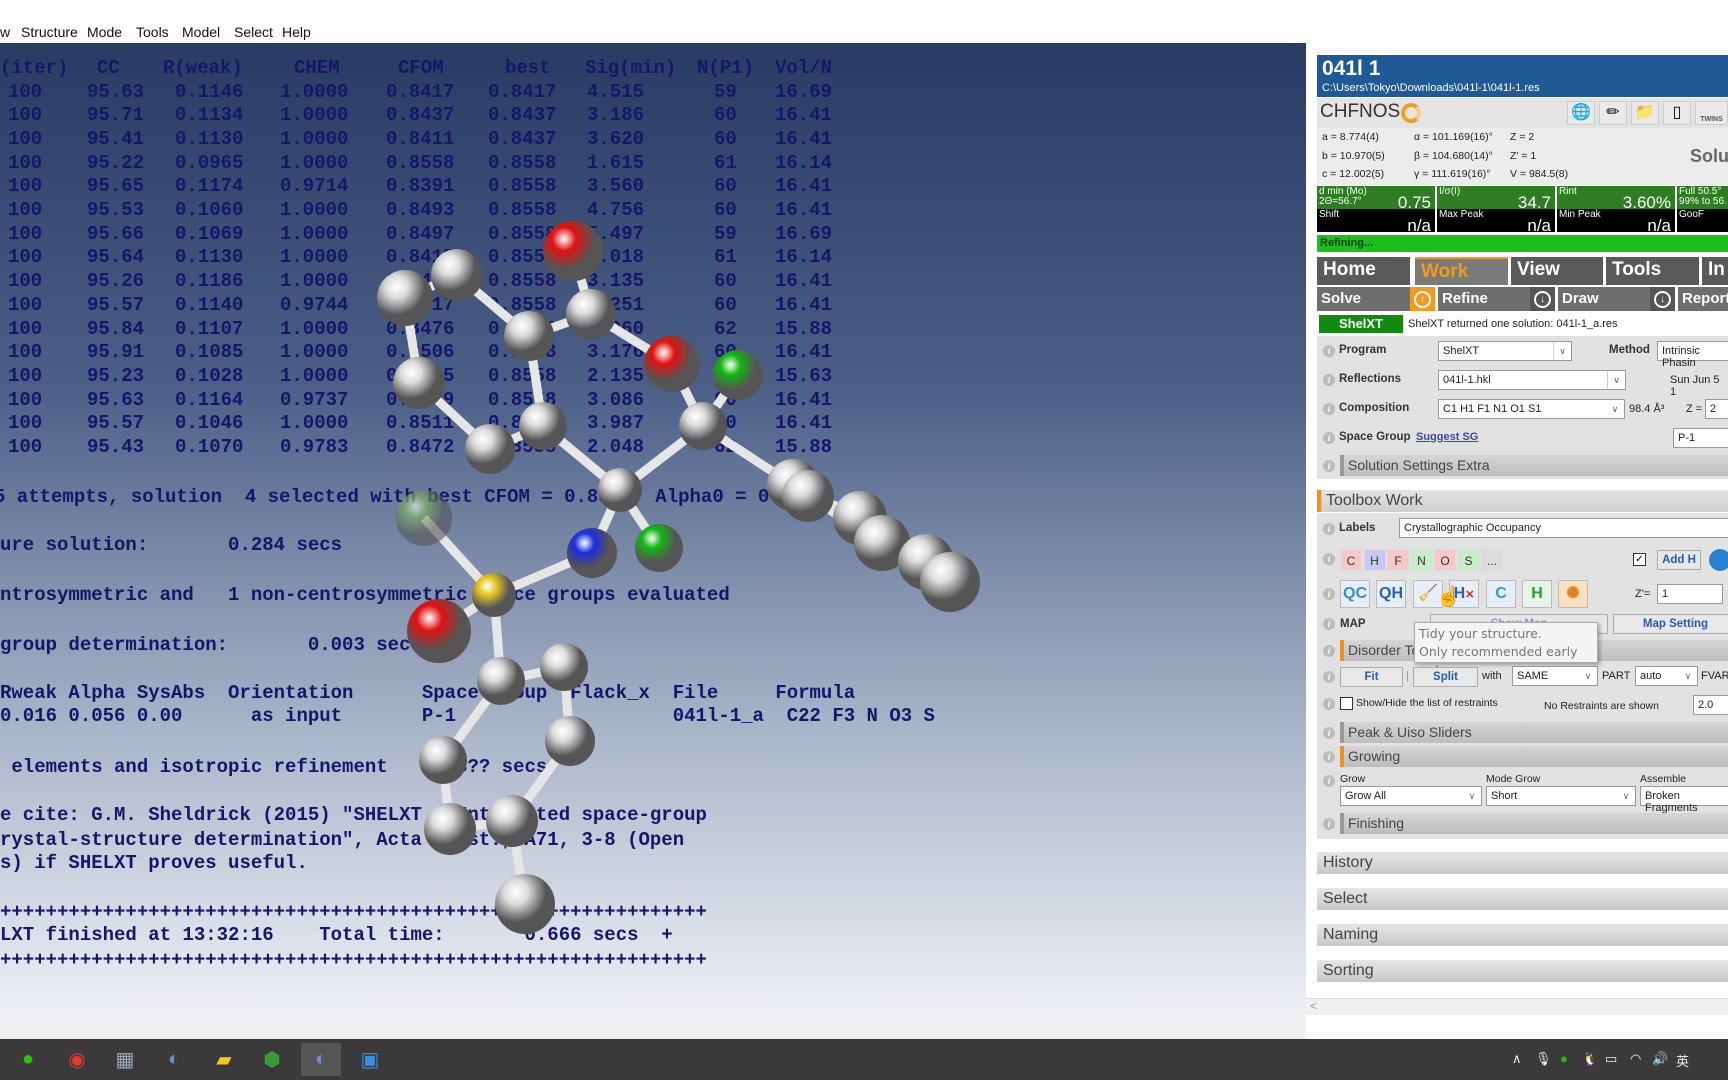 Image resolution: width=1728 pixels, height=1080 pixels. I want to click on calculator-icon: ▦, so click(125, 1059).